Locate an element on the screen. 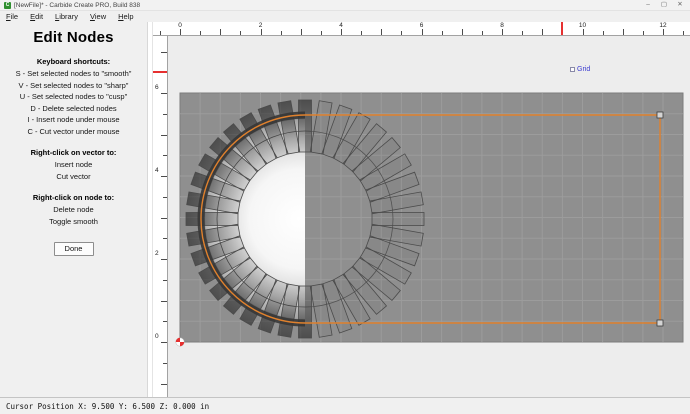  section-heading: Keyboard shortcuts: is located at coordinates (73, 61).